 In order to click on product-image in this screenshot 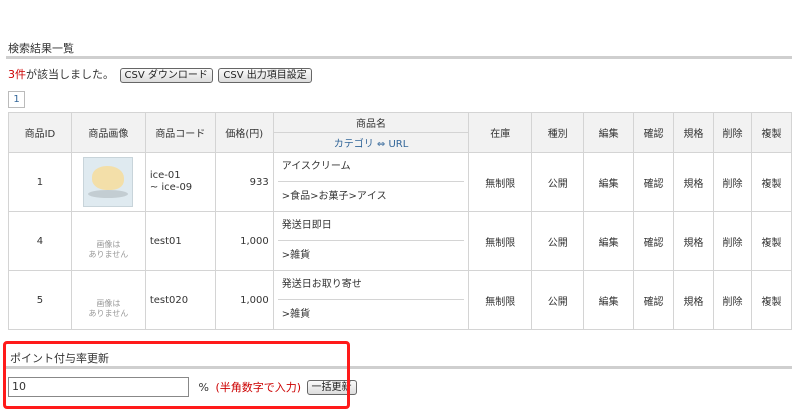, I will do `click(108, 182)`.